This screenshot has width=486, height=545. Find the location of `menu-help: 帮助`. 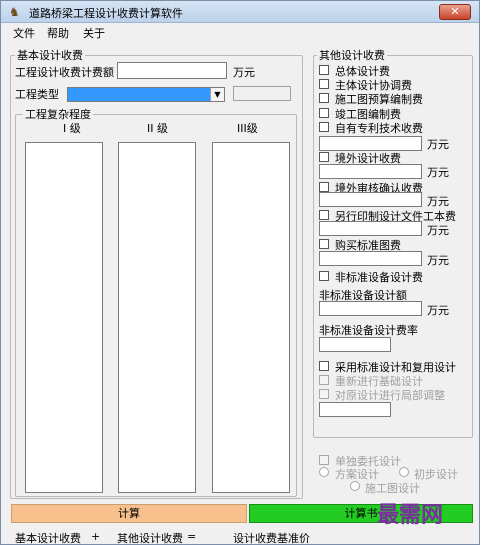

menu-help: 帮助 is located at coordinates (58, 33).